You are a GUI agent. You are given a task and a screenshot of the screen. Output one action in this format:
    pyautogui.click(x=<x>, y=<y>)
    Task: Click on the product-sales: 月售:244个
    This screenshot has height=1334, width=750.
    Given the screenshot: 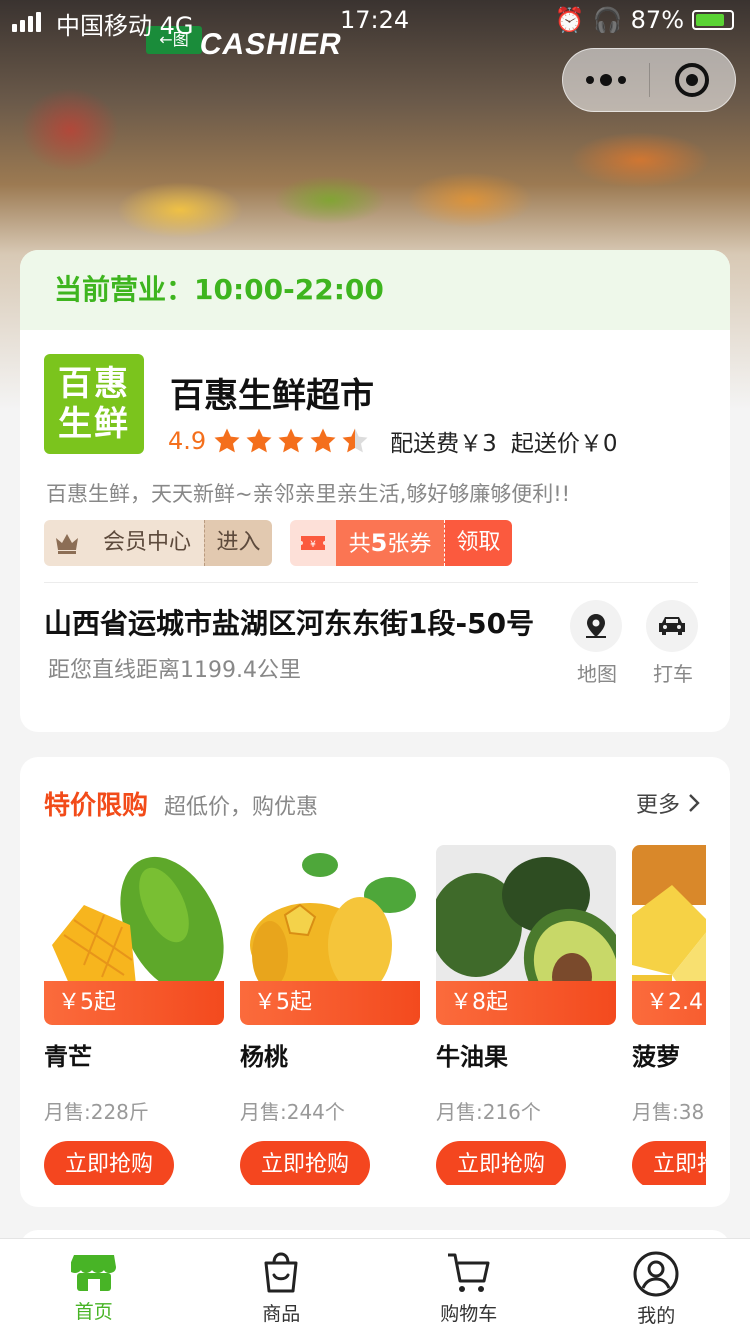 What is the action you would take?
    pyautogui.click(x=292, y=1112)
    